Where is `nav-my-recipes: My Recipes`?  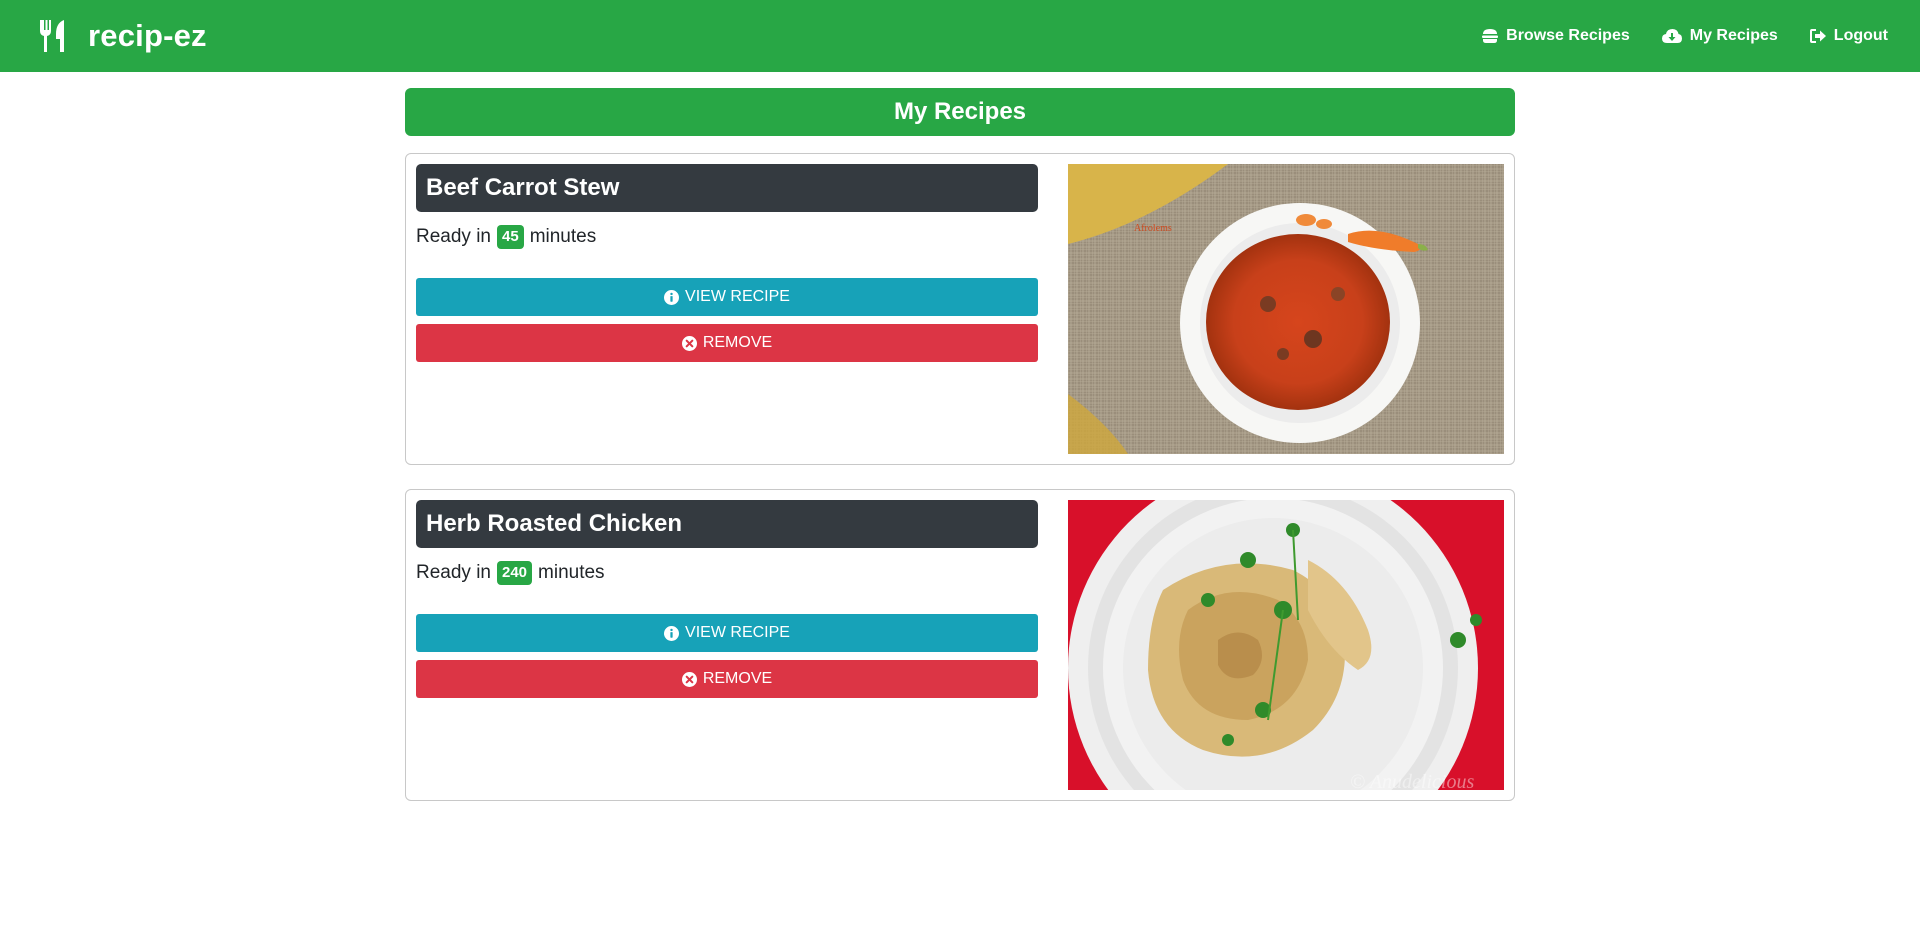 nav-my-recipes: My Recipes is located at coordinates (1719, 36).